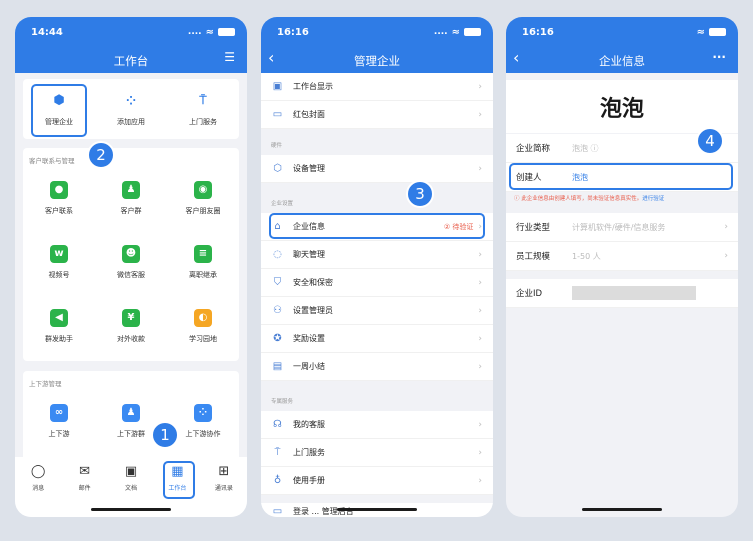 The height and width of the screenshot is (541, 753). What do you see at coordinates (224, 491) in the screenshot?
I see `tab-contacts: ⊞ 通讯录` at bounding box center [224, 491].